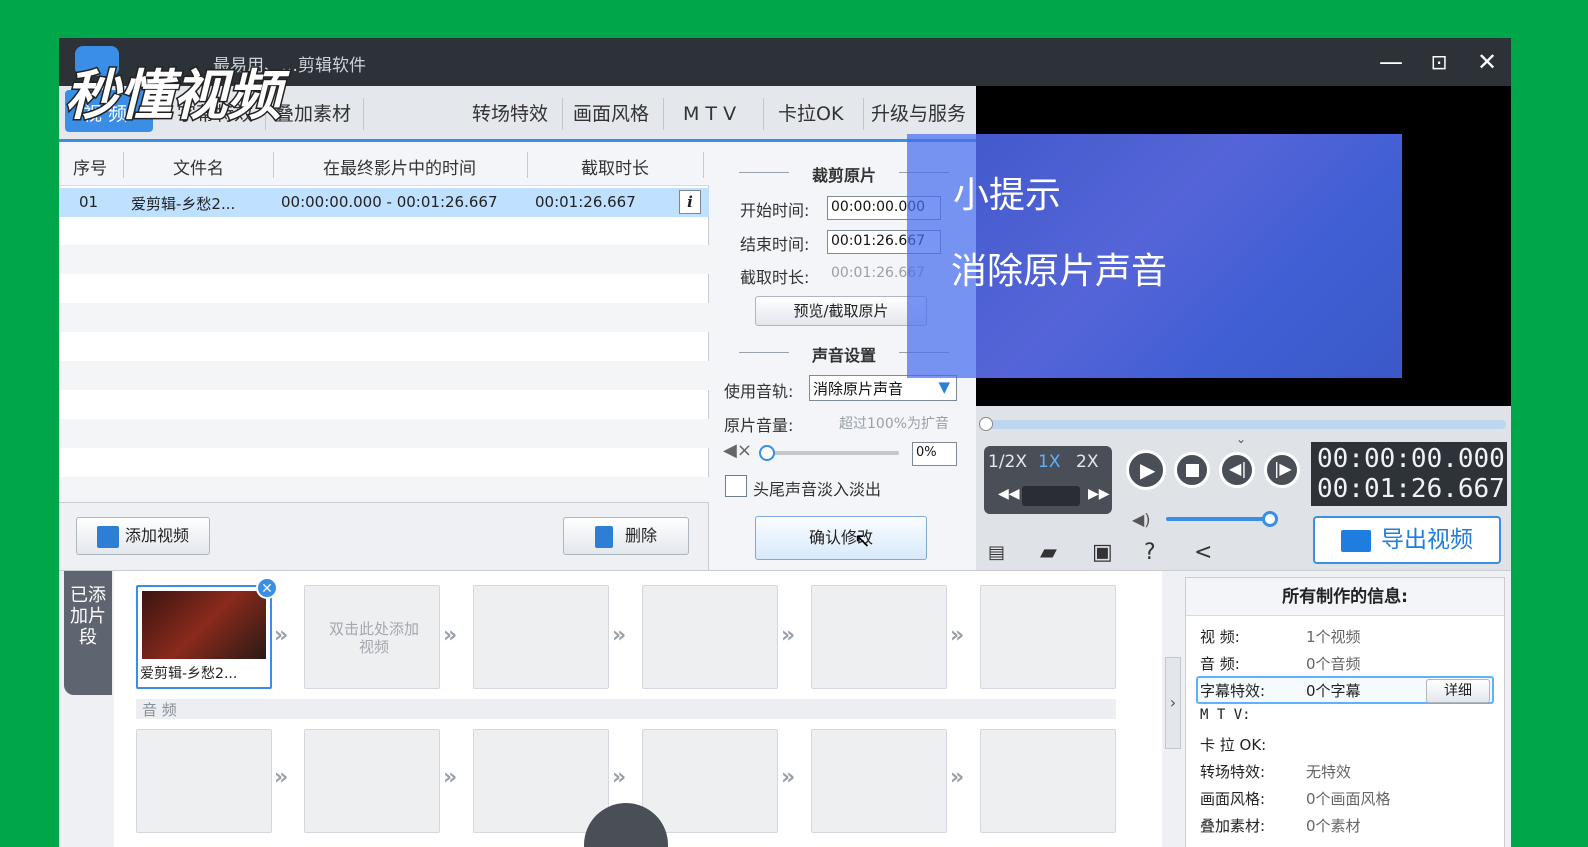  I want to click on speed-selector: 1/2X 1X 2X ◀◀ ▶▶, so click(1048, 480).